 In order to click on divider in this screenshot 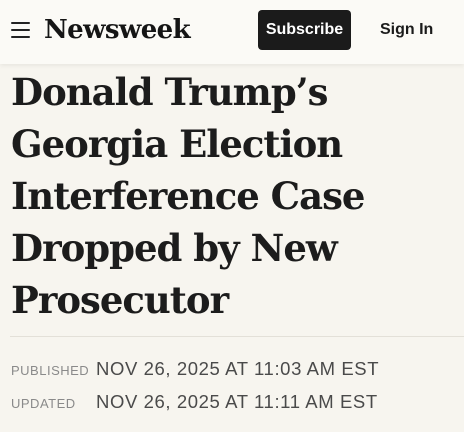, I will do `click(237, 336)`.